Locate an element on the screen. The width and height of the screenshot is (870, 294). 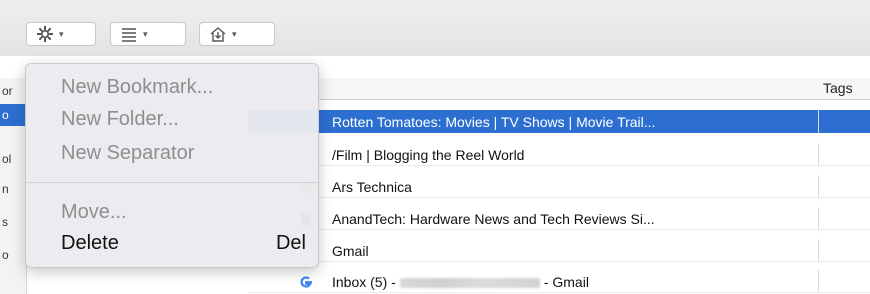
import-backup-button: ▾ is located at coordinates (237, 34).